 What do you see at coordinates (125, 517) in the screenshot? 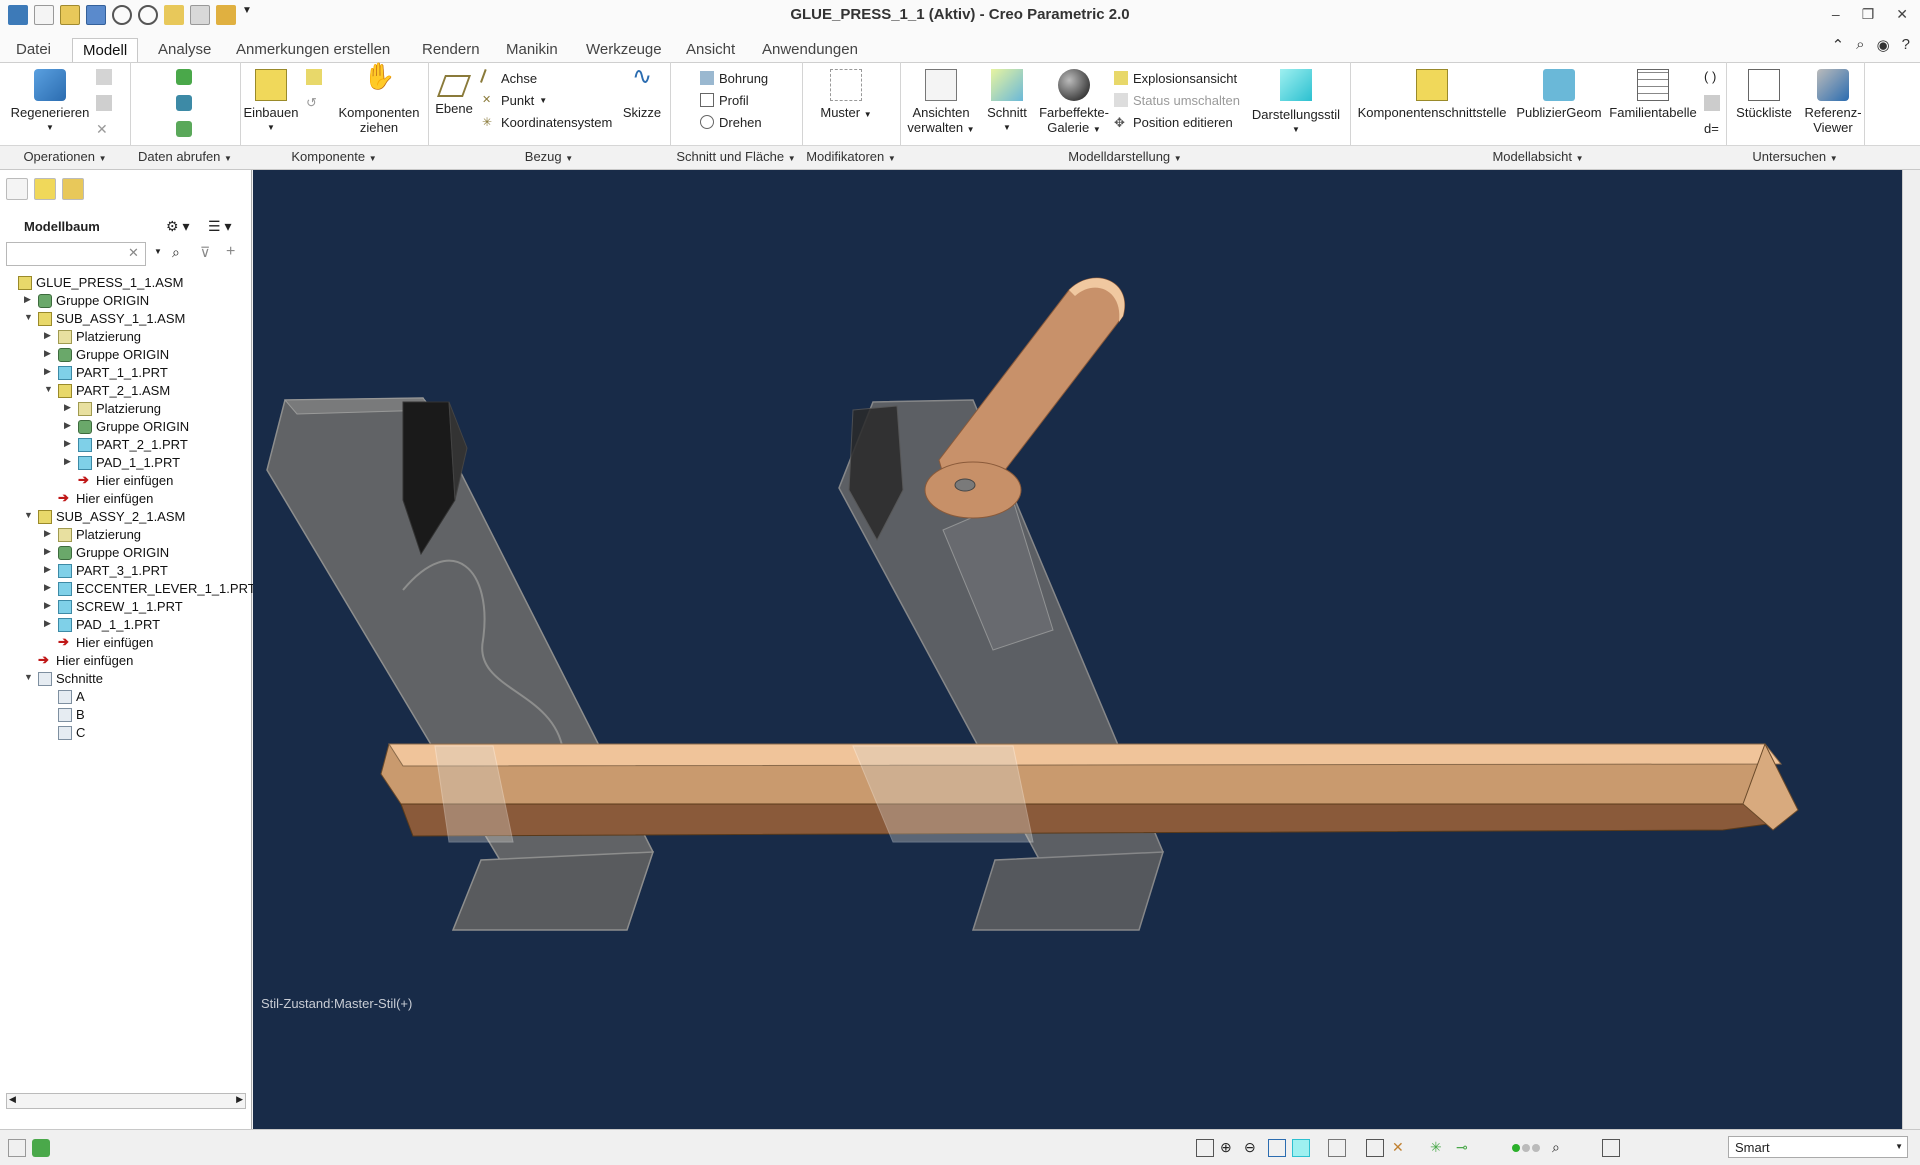
I see `tree-item: ▼ SUB_ASSY_2_1.ASM` at bounding box center [125, 517].